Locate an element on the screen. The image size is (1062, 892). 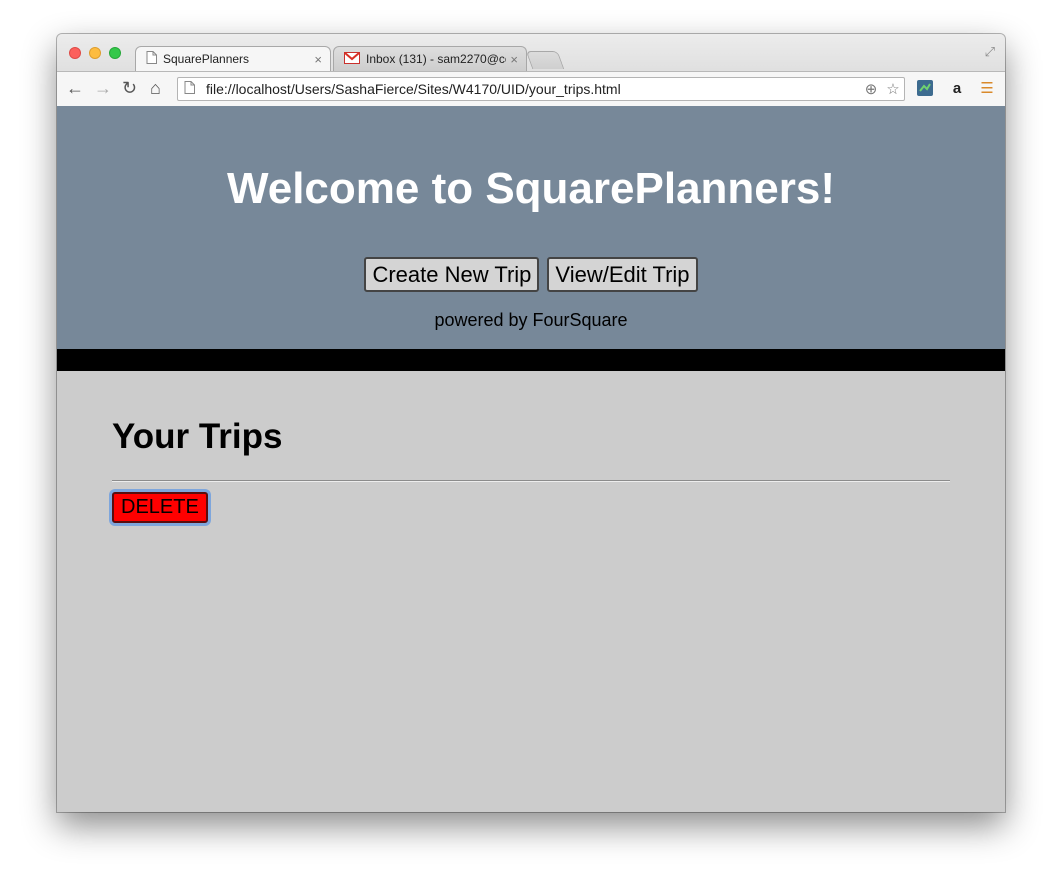
tab-squareplanners: SquarePlanners × is located at coordinates (233, 58).